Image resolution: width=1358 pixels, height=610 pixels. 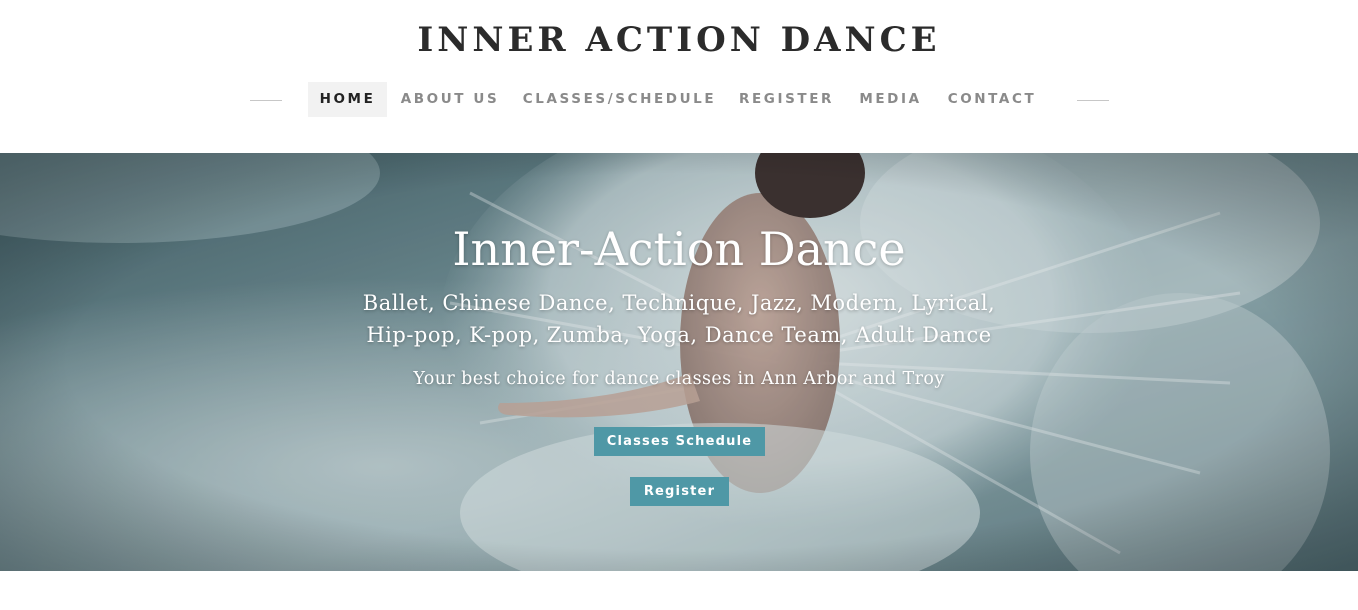 I want to click on nav-divider-right, so click(x=1093, y=100).